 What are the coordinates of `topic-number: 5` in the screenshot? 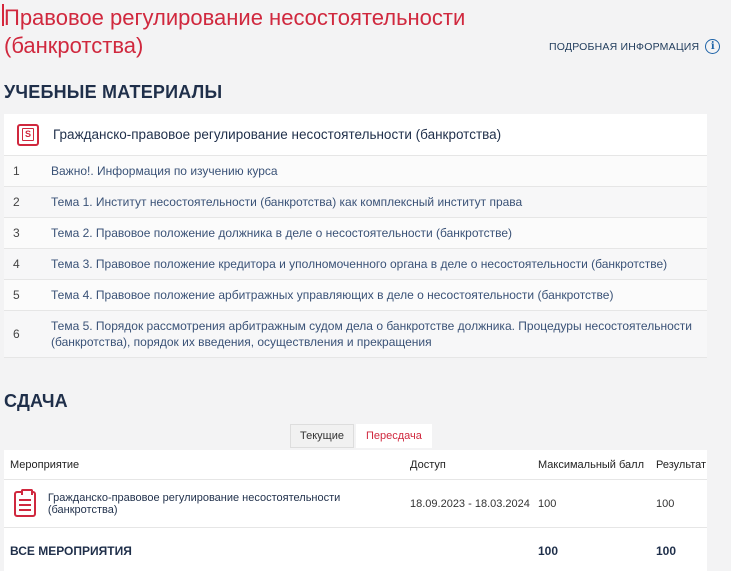 It's located at (16, 295).